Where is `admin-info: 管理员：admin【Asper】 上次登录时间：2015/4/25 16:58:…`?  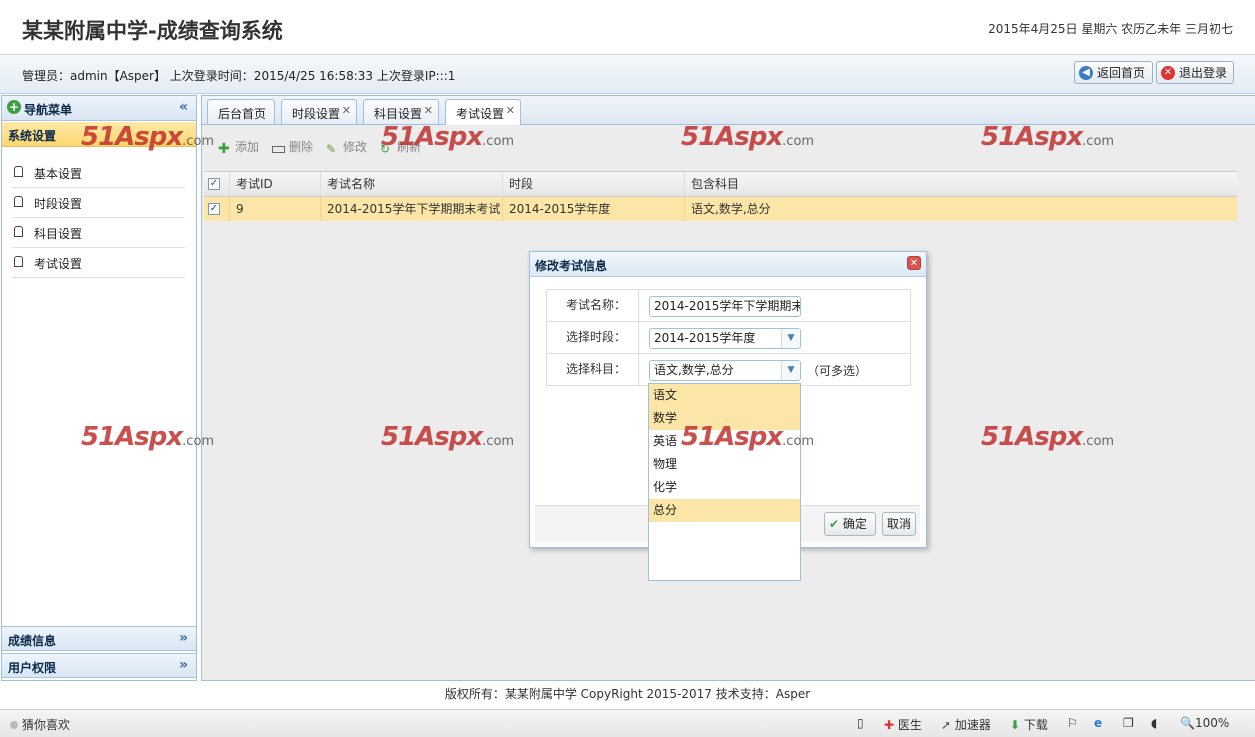
admin-info: 管理员：admin【Asper】 上次登录时间：2015/4/25 16:58:… is located at coordinates (239, 76).